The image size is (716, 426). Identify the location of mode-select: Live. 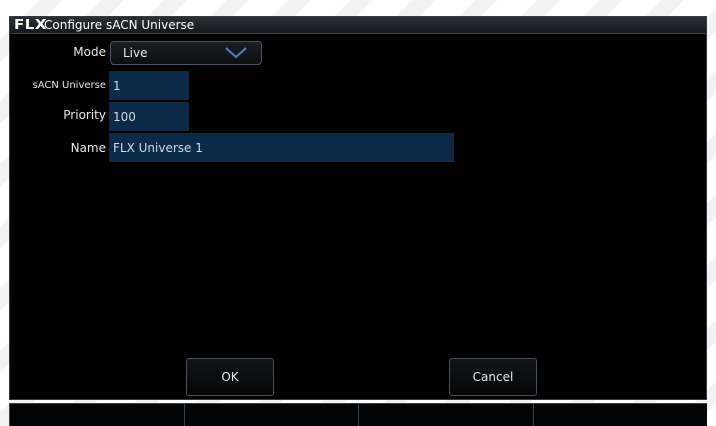
(186, 53).